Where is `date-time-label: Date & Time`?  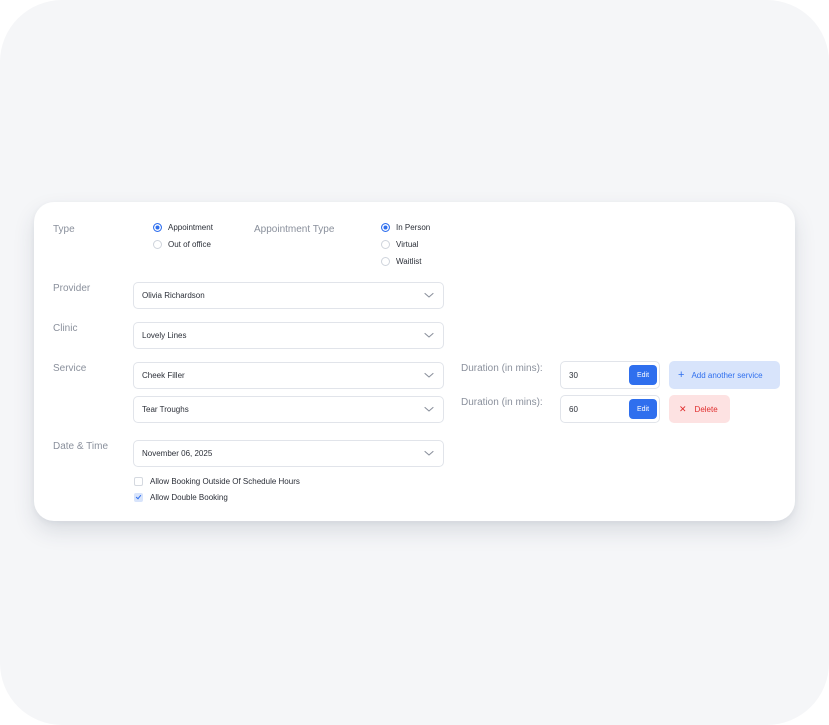
date-time-label: Date & Time is located at coordinates (81, 446).